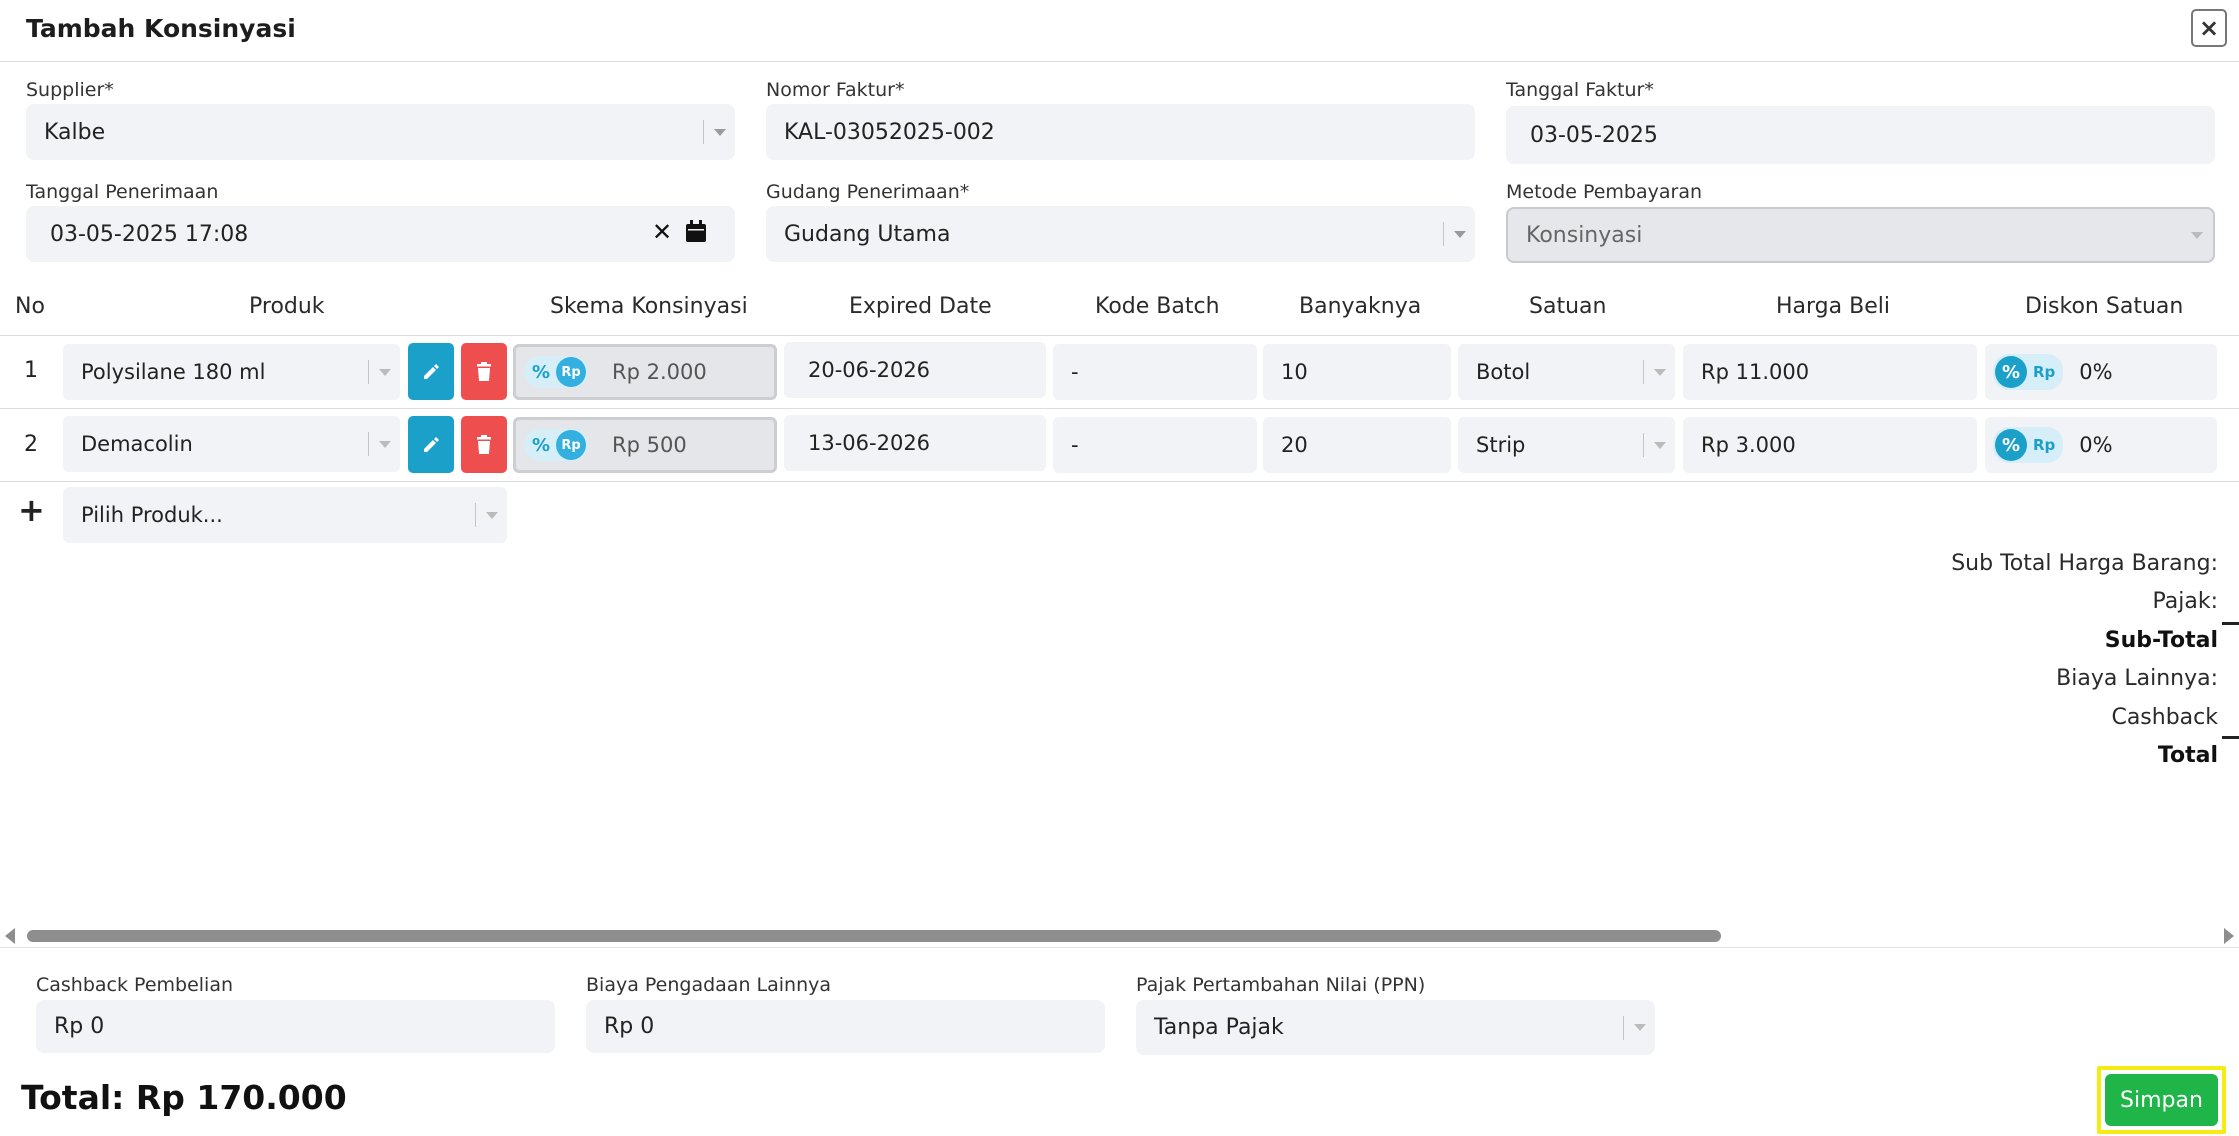 This screenshot has height=1136, width=2239. What do you see at coordinates (79, 1026) in the screenshot?
I see `cashback-pembelian-value: Rp 0` at bounding box center [79, 1026].